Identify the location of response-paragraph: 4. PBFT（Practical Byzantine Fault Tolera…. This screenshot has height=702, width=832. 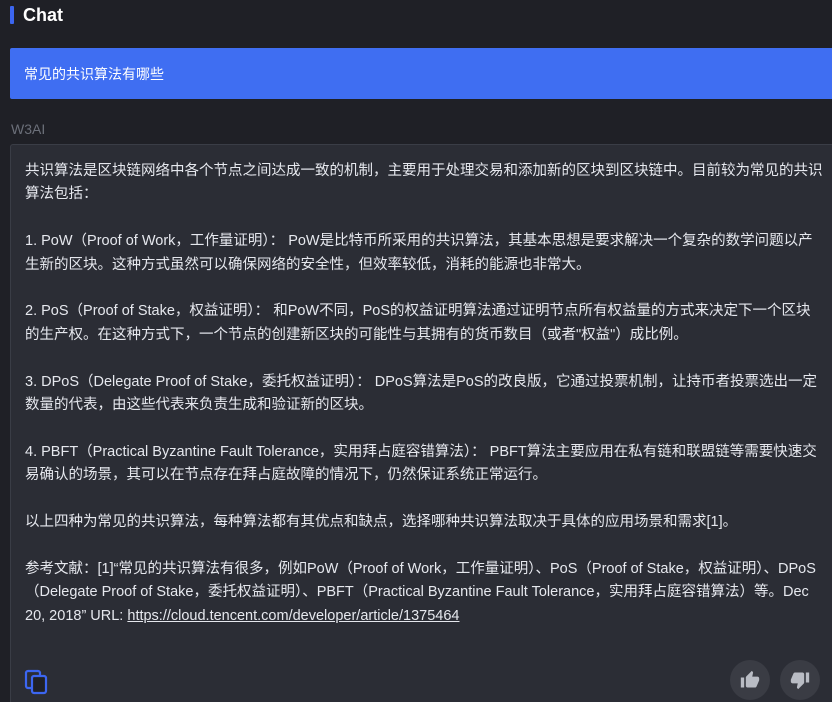
(421, 463).